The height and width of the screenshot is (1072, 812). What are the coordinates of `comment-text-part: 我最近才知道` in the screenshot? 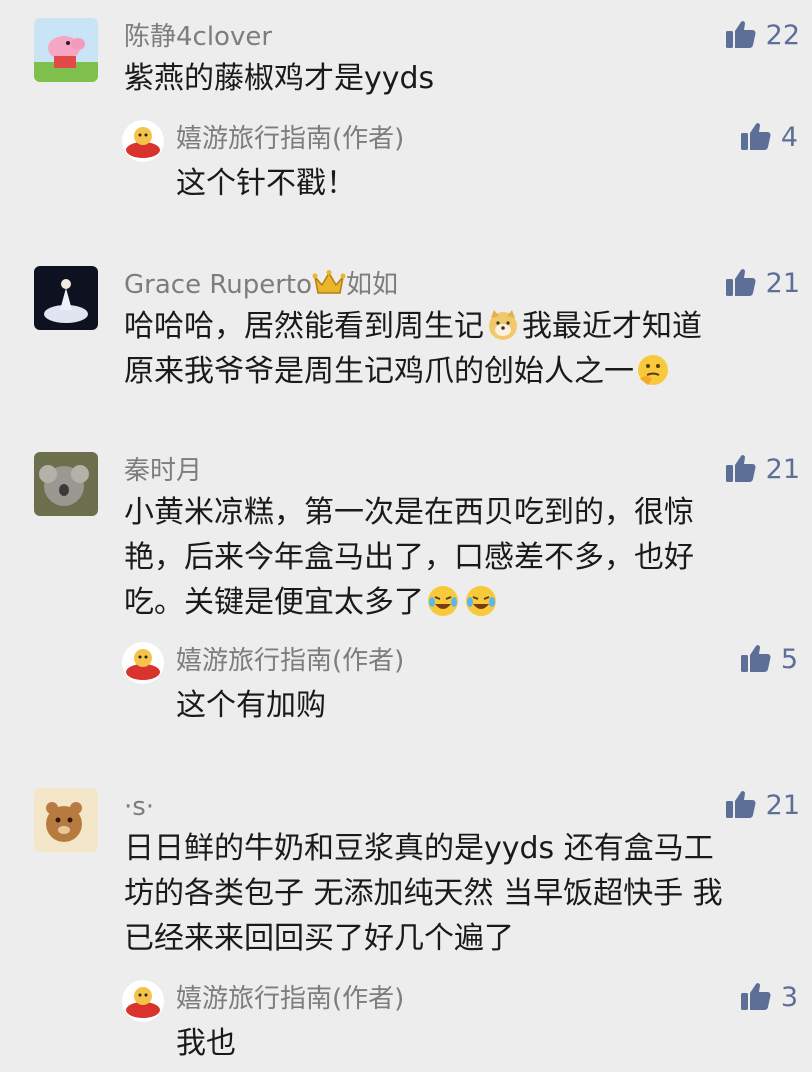 It's located at (612, 326).